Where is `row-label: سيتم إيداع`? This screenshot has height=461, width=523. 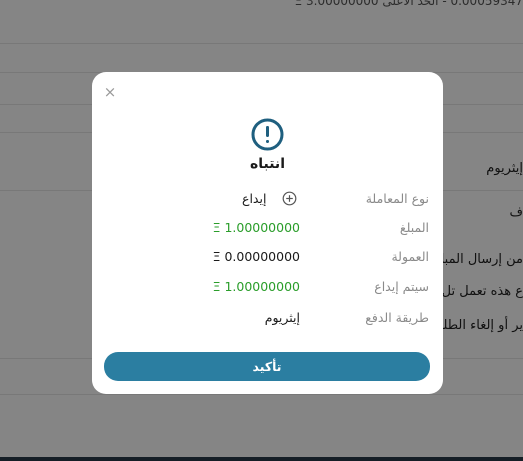 row-label: سيتم إيداع is located at coordinates (401, 286).